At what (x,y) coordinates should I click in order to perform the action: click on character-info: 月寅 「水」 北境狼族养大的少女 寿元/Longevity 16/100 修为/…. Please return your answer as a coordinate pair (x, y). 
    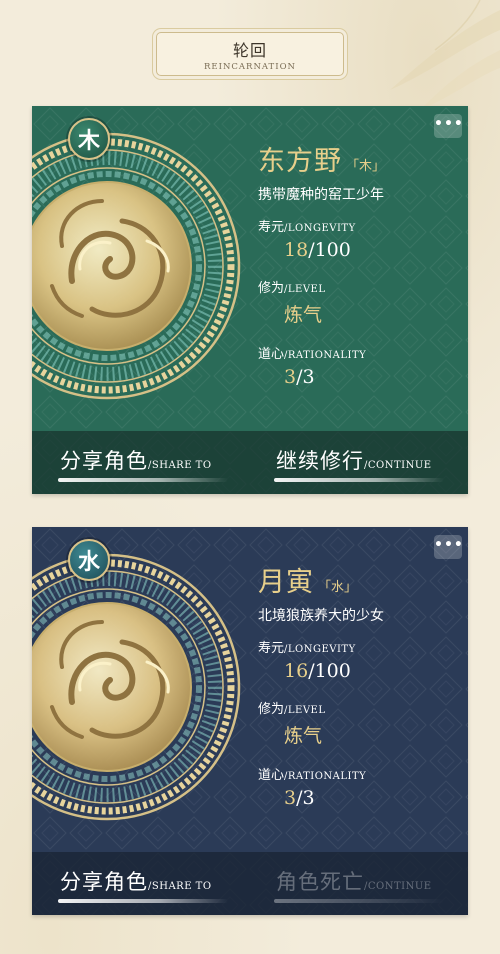
    Looking at the image, I should click on (361, 688).